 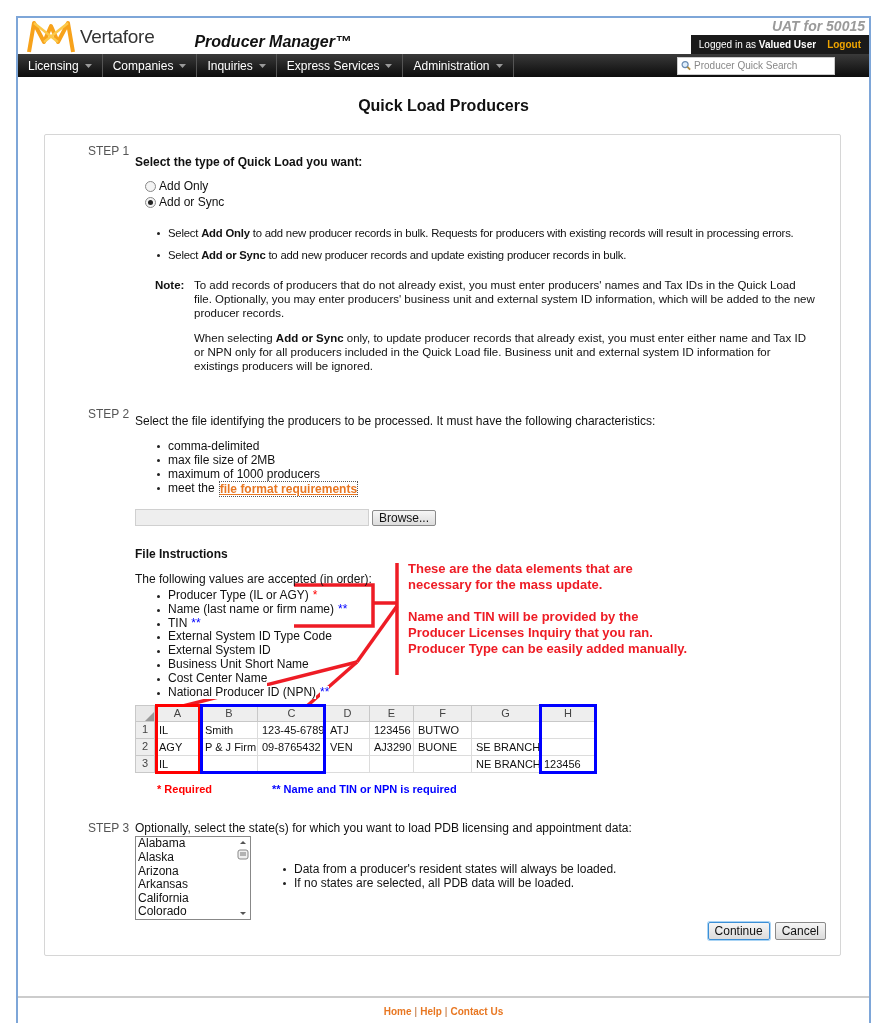 What do you see at coordinates (250, 637) in the screenshot?
I see `value-text: External System ID Type Code` at bounding box center [250, 637].